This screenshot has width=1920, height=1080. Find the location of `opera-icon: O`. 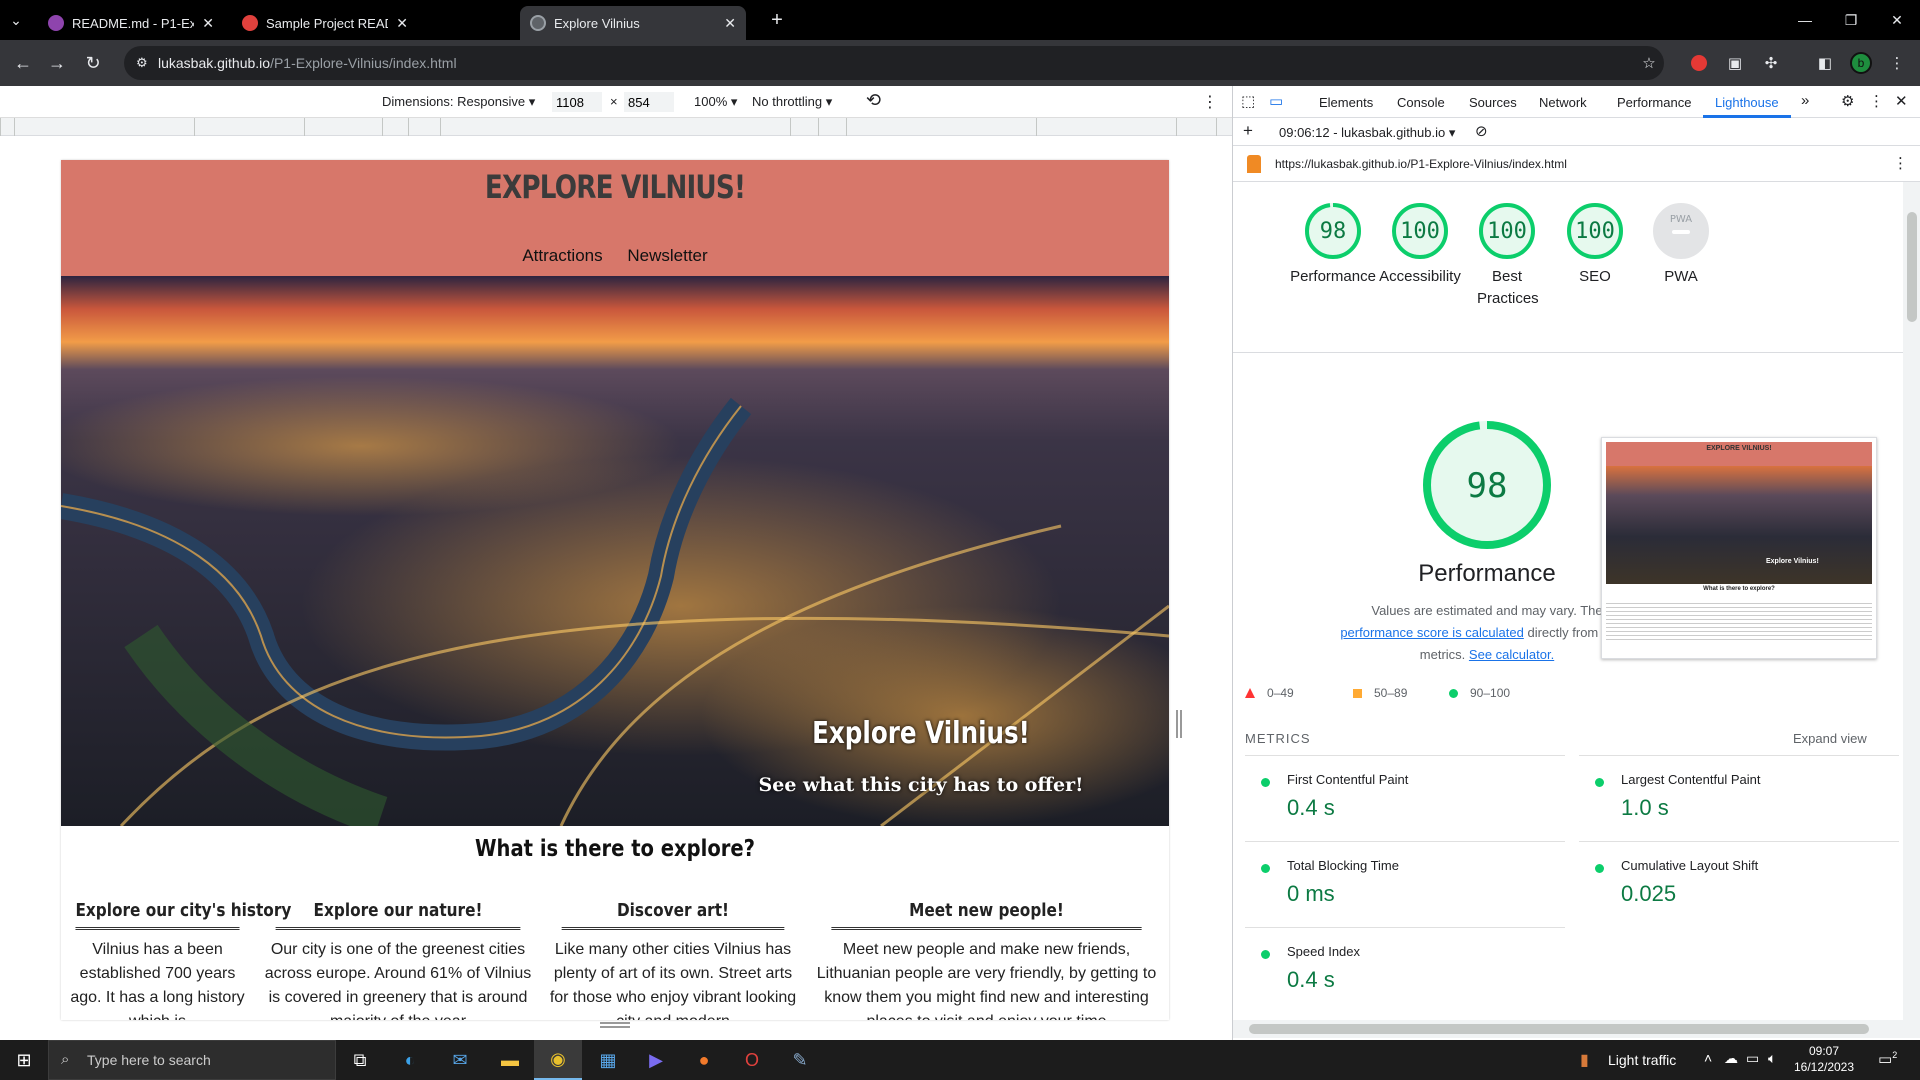

opera-icon: O is located at coordinates (752, 1060).